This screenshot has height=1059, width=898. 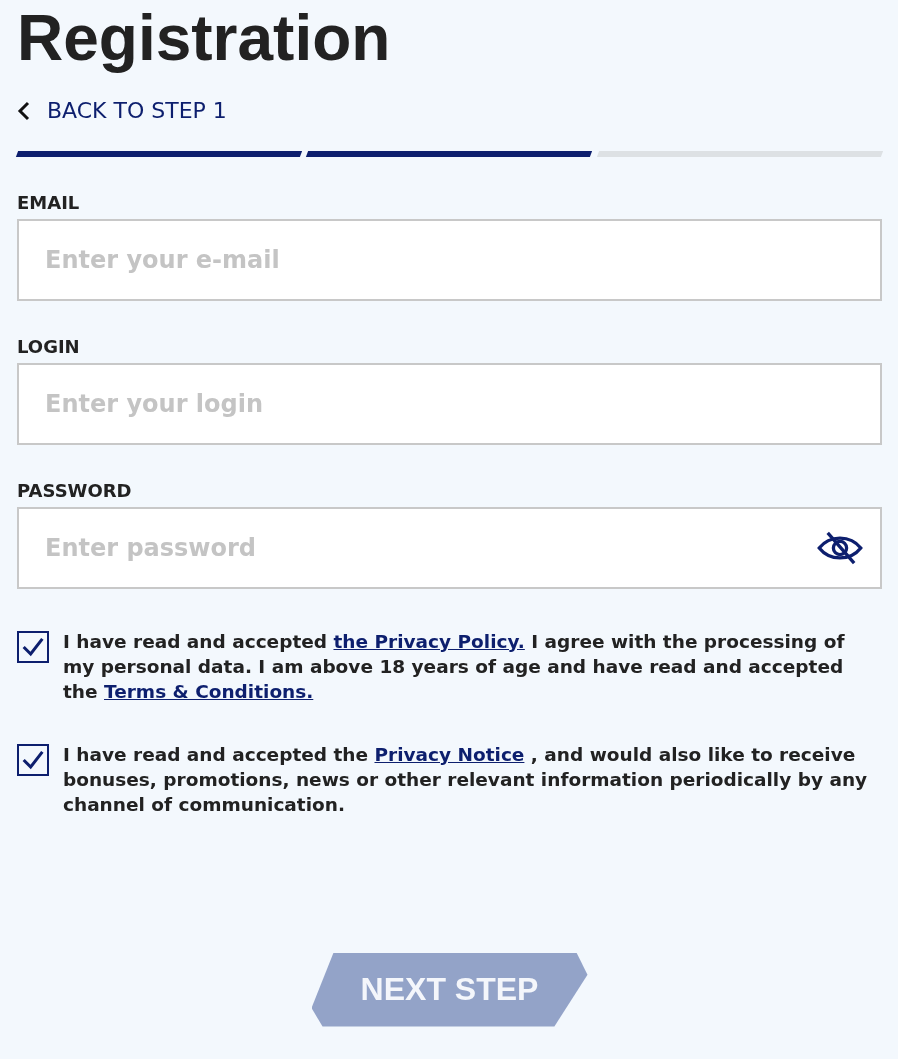 I want to click on page-title: Registration, so click(x=204, y=37).